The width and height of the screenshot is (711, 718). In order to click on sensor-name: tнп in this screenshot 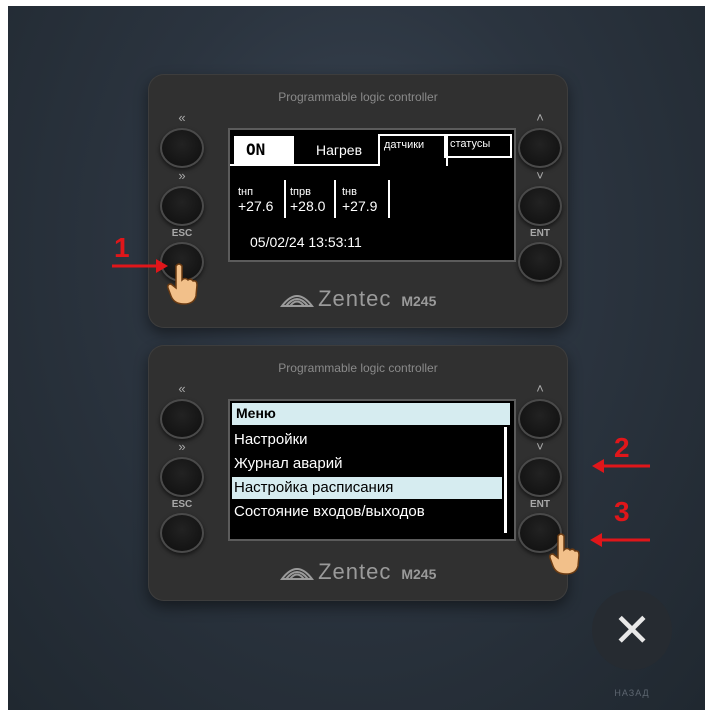, I will do `click(246, 192)`.